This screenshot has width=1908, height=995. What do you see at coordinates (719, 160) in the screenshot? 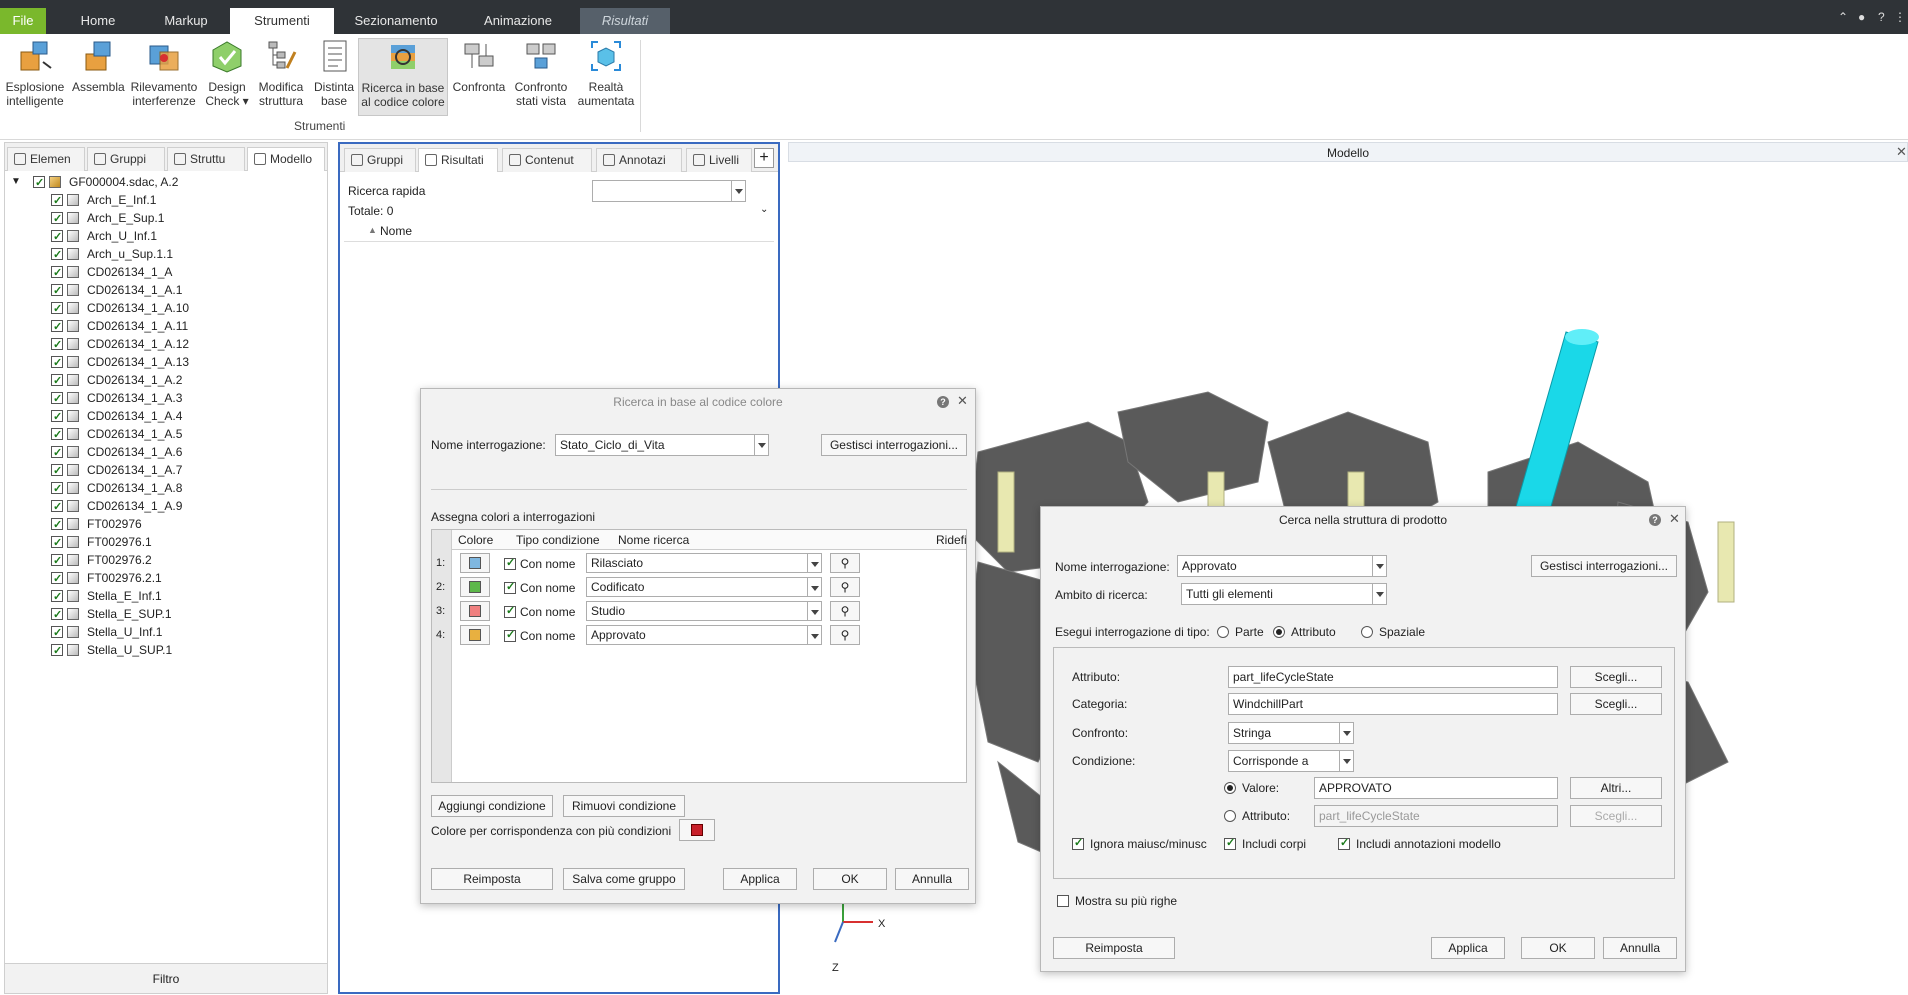
I see `tab-livelli: Livelli` at bounding box center [719, 160].